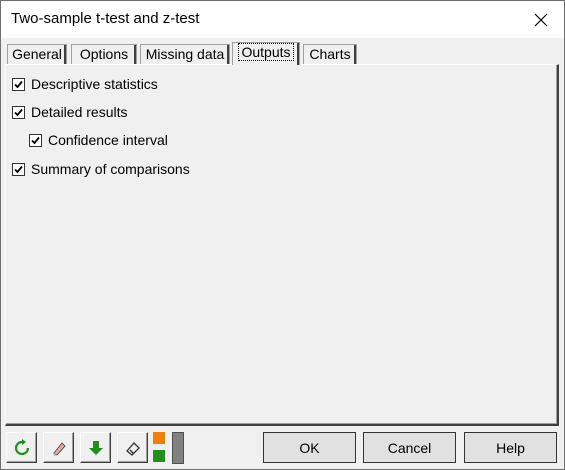 Image resolution: width=565 pixels, height=470 pixels. Describe the element at coordinates (266, 53) in the screenshot. I see `tab-outputs: Outputs` at that location.